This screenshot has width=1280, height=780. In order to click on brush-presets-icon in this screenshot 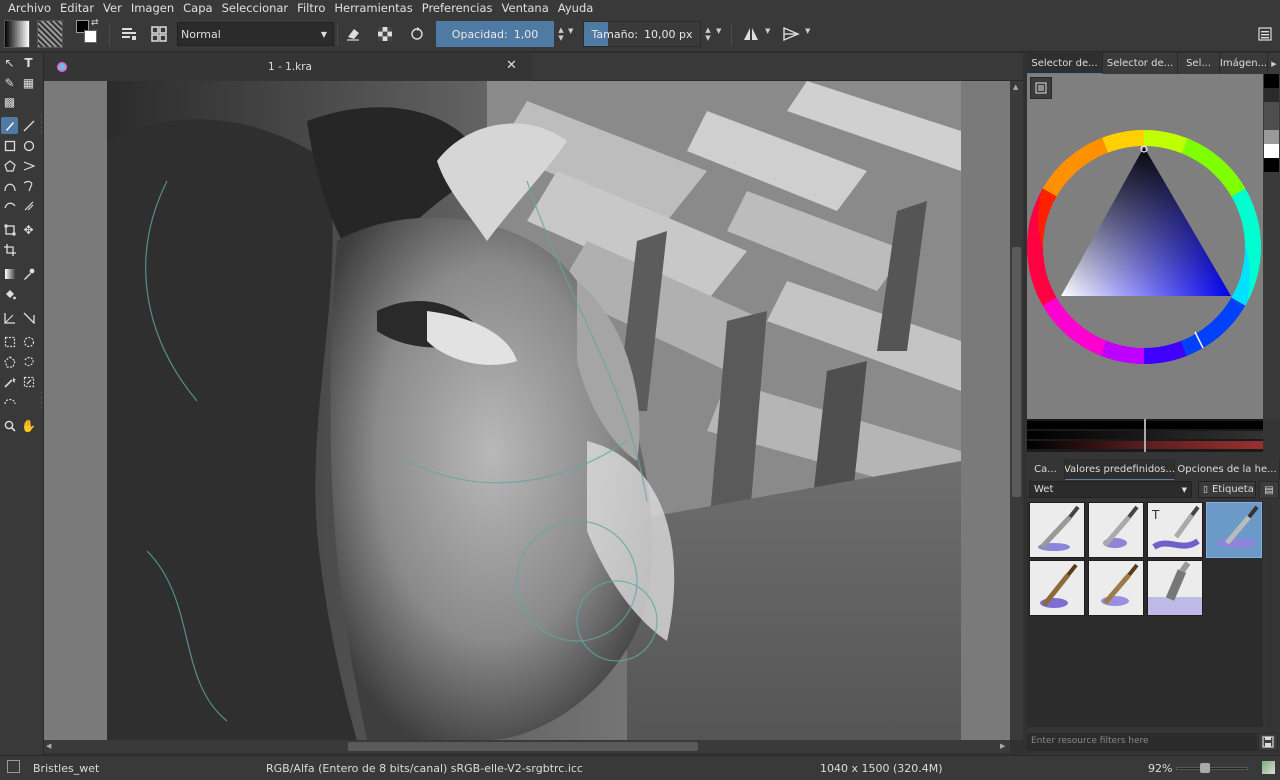, I will do `click(159, 34)`.